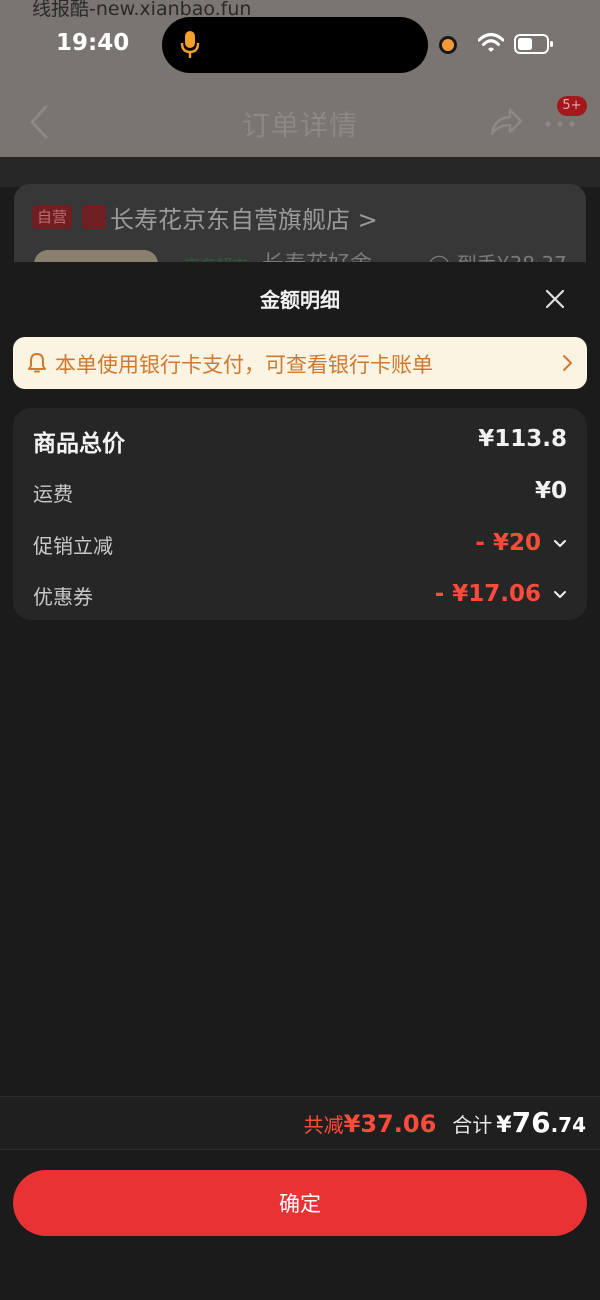  Describe the element at coordinates (531, 1122) in the screenshot. I see `total-amount-integer: 76` at that location.